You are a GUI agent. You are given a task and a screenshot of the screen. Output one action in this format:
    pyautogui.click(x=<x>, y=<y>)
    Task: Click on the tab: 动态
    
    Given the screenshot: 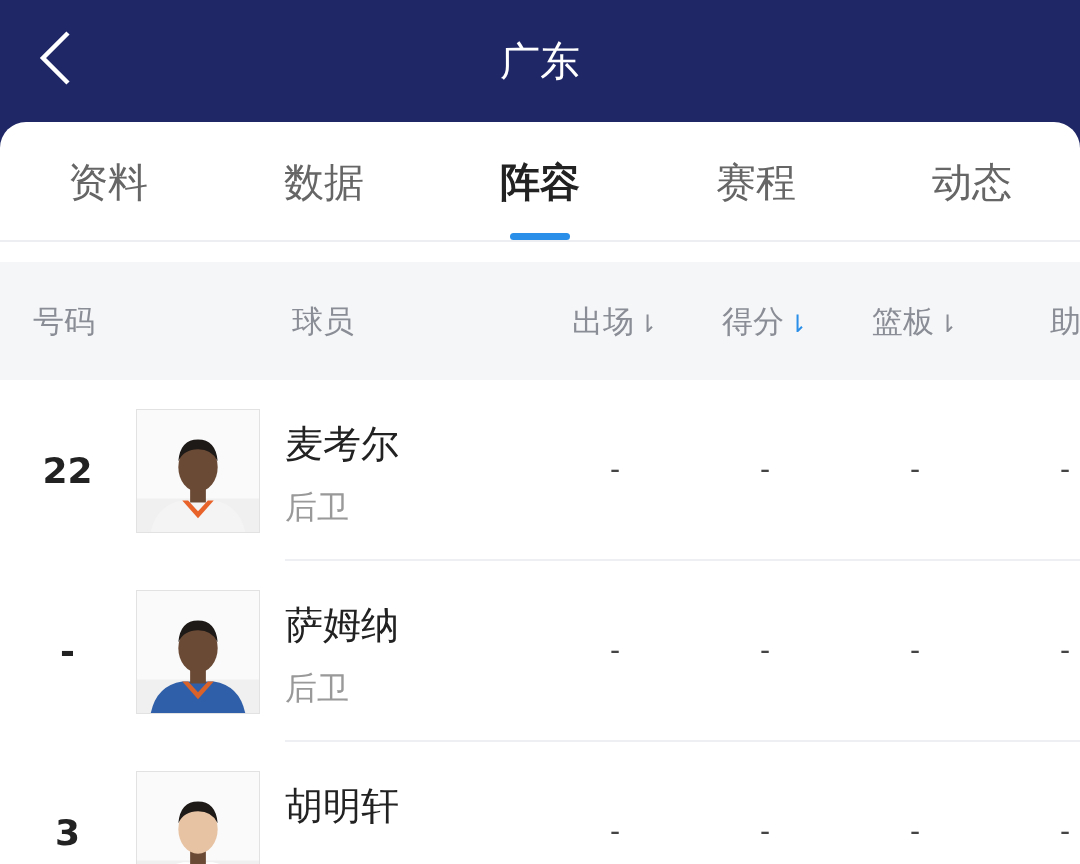 What is the action you would take?
    pyautogui.click(x=972, y=182)
    